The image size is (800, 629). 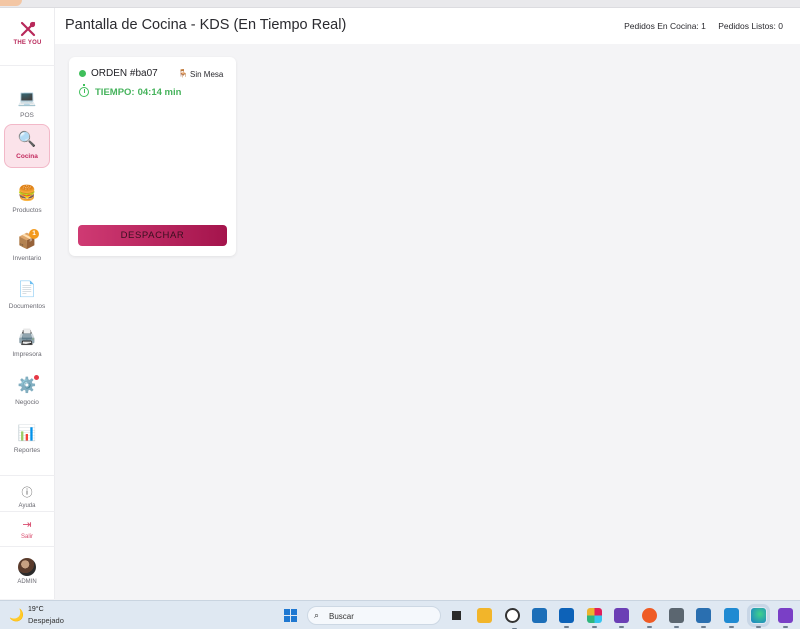 What do you see at coordinates (26, 537) in the screenshot?
I see `logout-label: Salir` at bounding box center [26, 537].